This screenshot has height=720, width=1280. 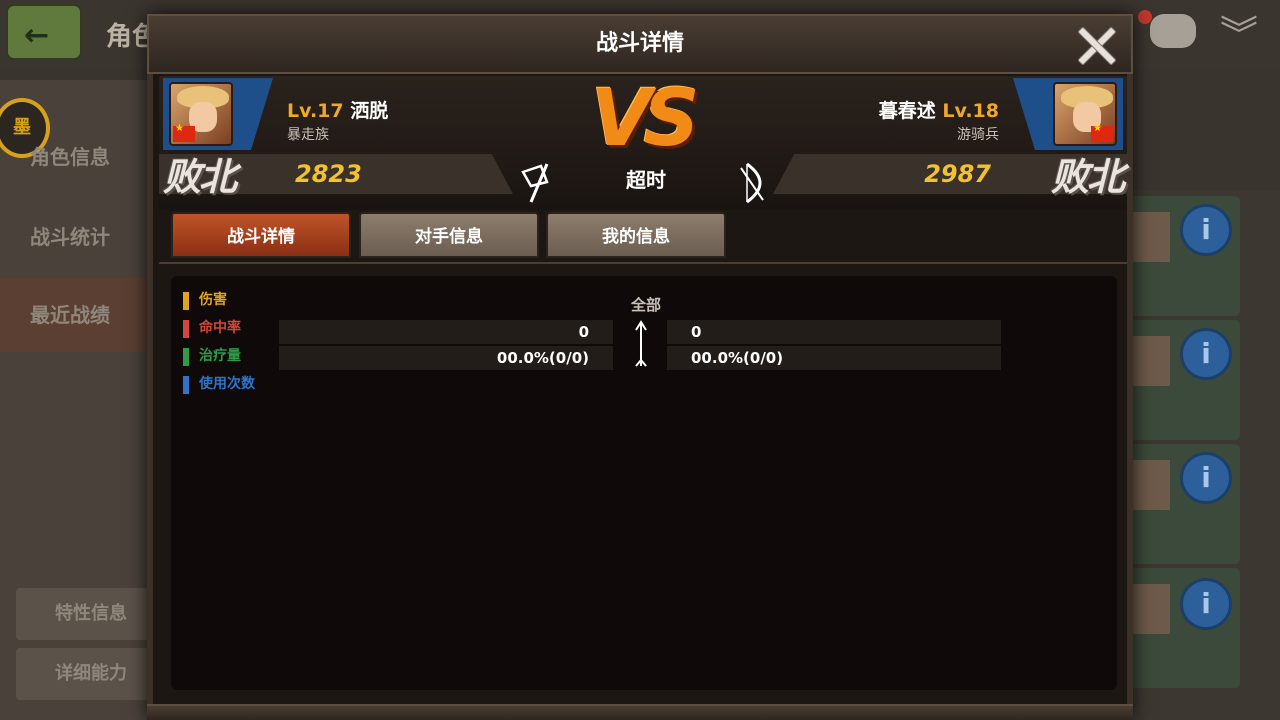 I want to click on modal-header: 战斗详情, so click(x=640, y=44).